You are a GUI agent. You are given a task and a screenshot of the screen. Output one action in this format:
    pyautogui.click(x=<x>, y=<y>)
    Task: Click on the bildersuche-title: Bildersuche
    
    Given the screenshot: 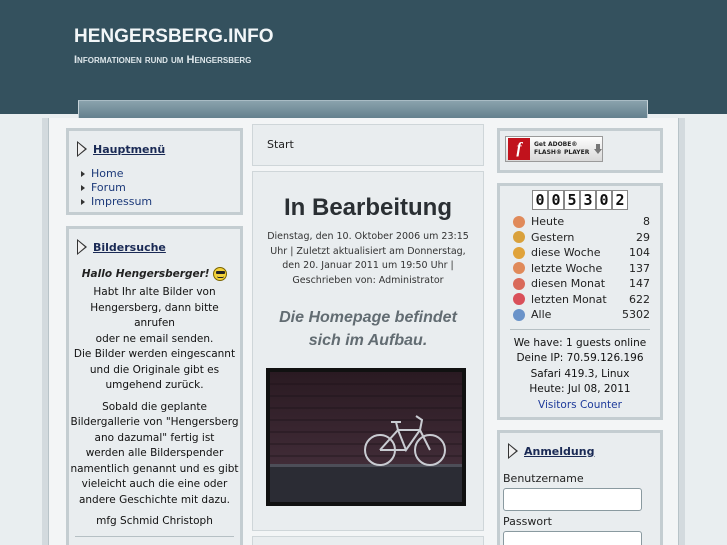 What is the action you would take?
    pyautogui.click(x=129, y=247)
    